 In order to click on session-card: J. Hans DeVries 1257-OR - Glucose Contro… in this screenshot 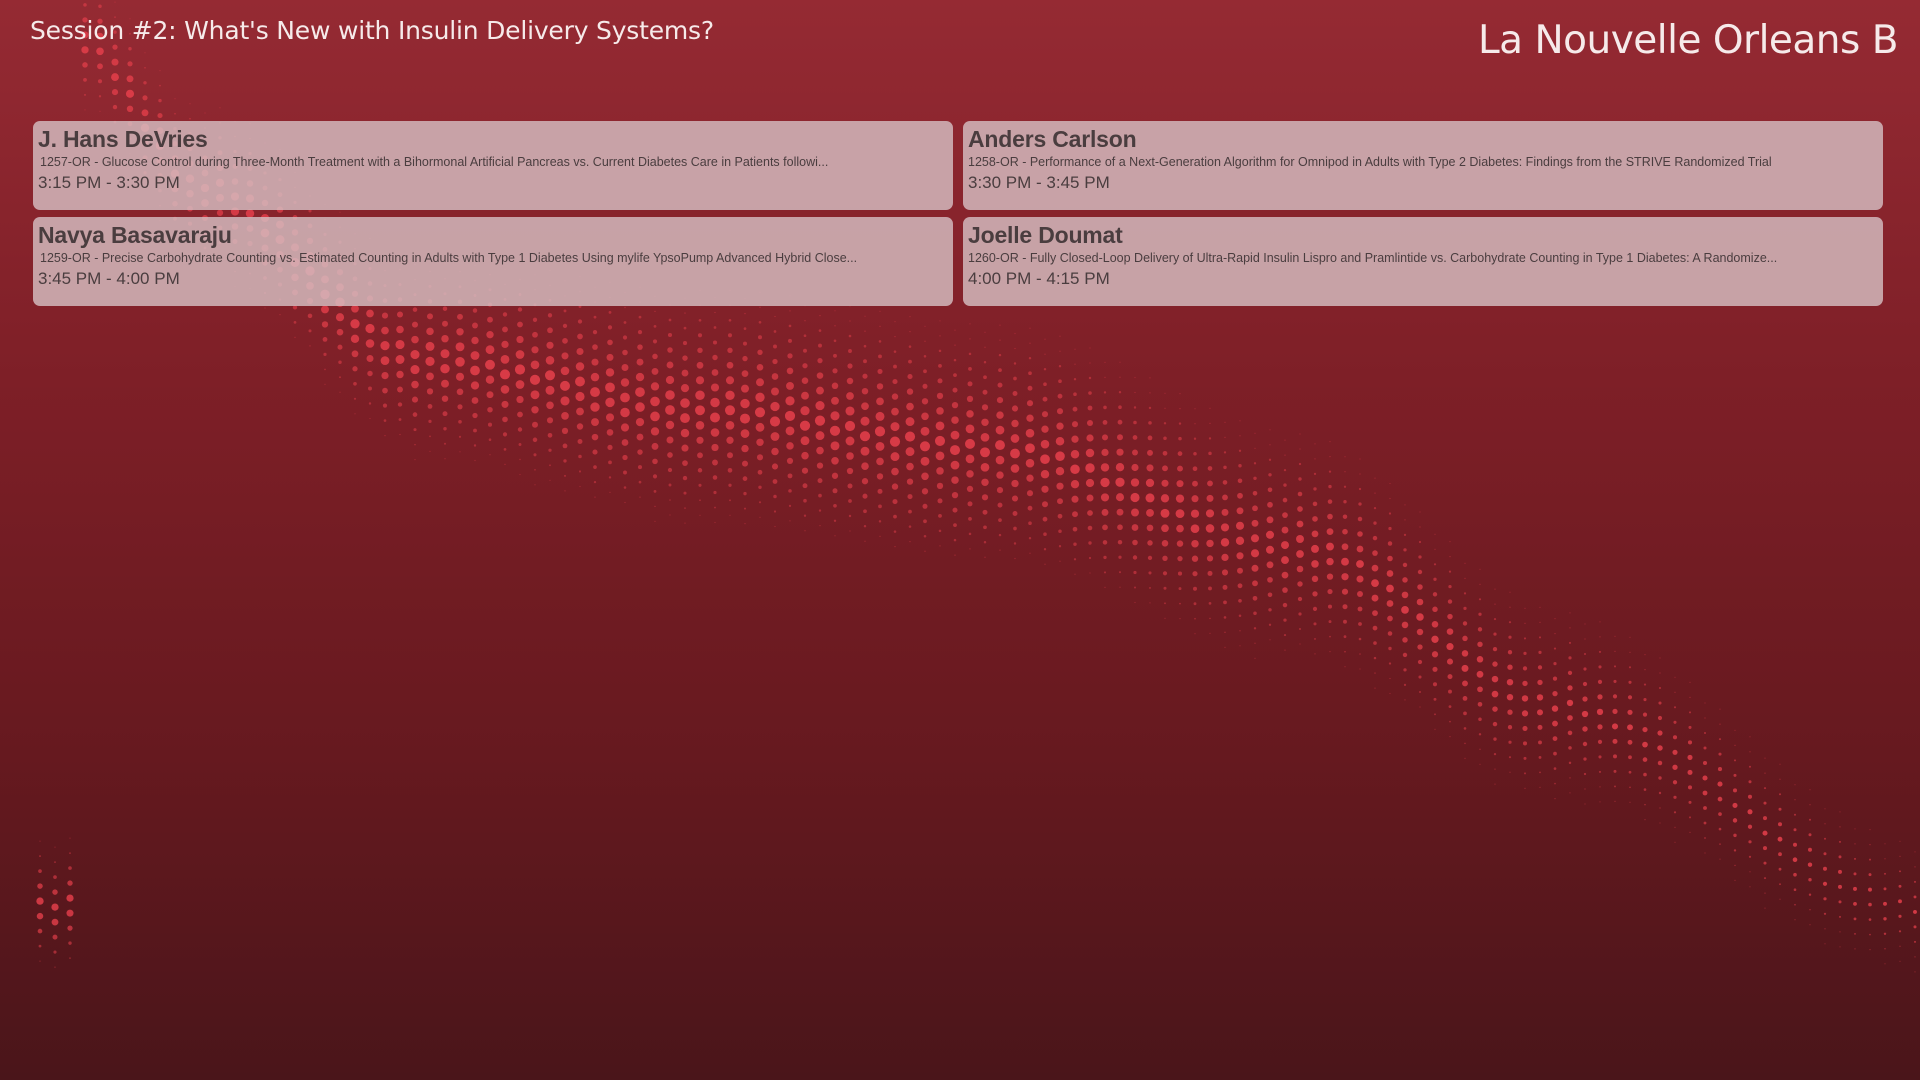, I will do `click(493, 165)`.